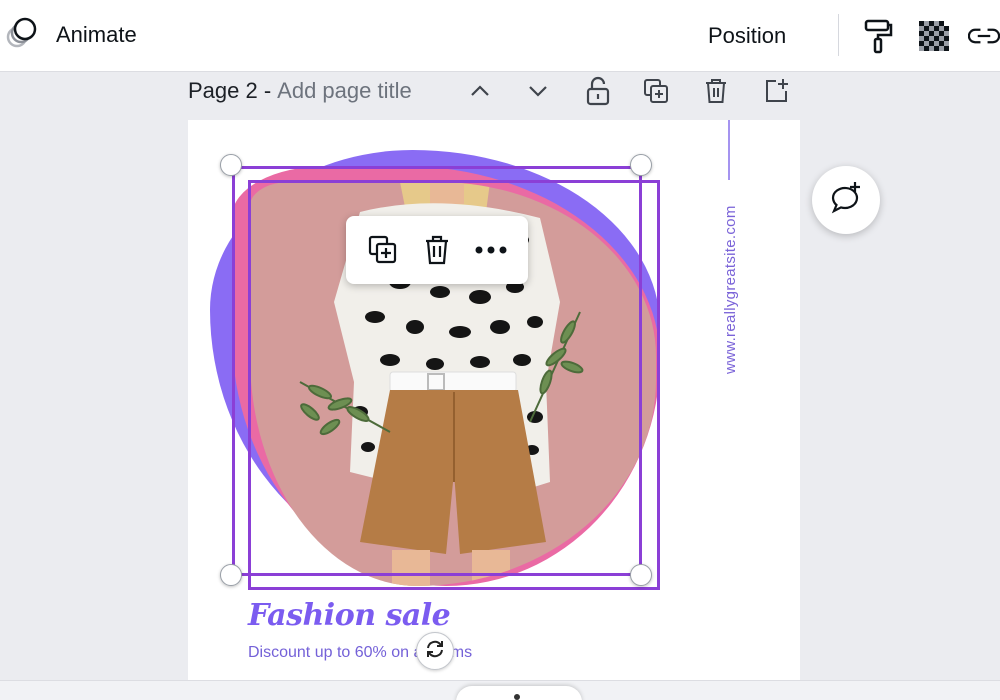  What do you see at coordinates (984, 36) in the screenshot?
I see `link-icon` at bounding box center [984, 36].